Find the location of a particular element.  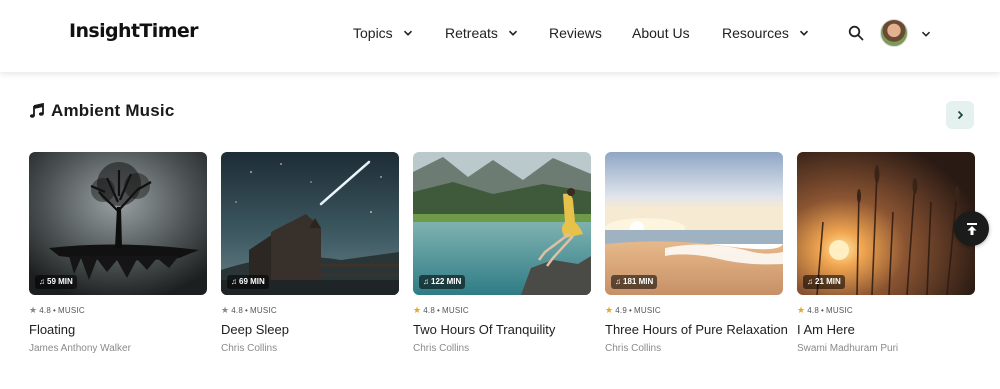

track-thumbnail: ♫ 69 MIN is located at coordinates (310, 223).